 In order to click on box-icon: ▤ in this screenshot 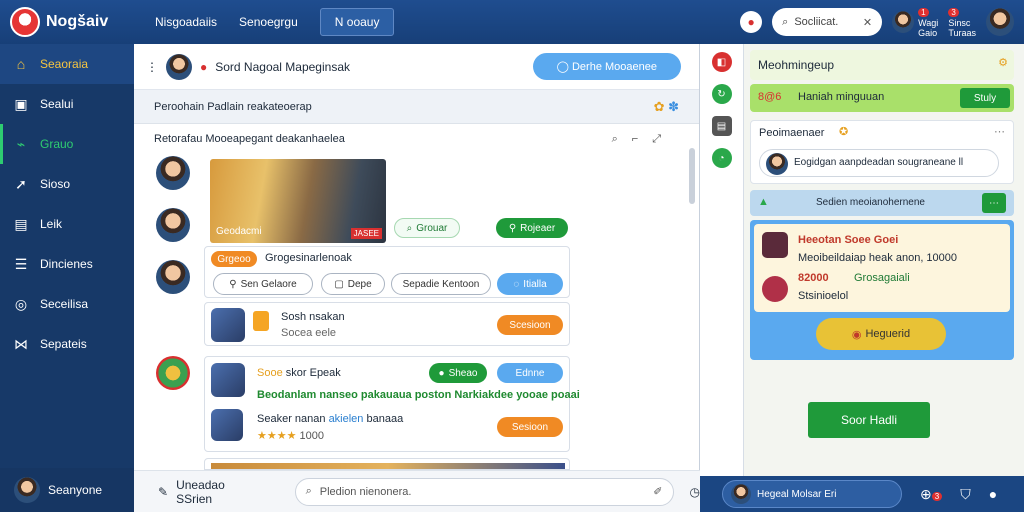, I will do `click(21, 223)`.